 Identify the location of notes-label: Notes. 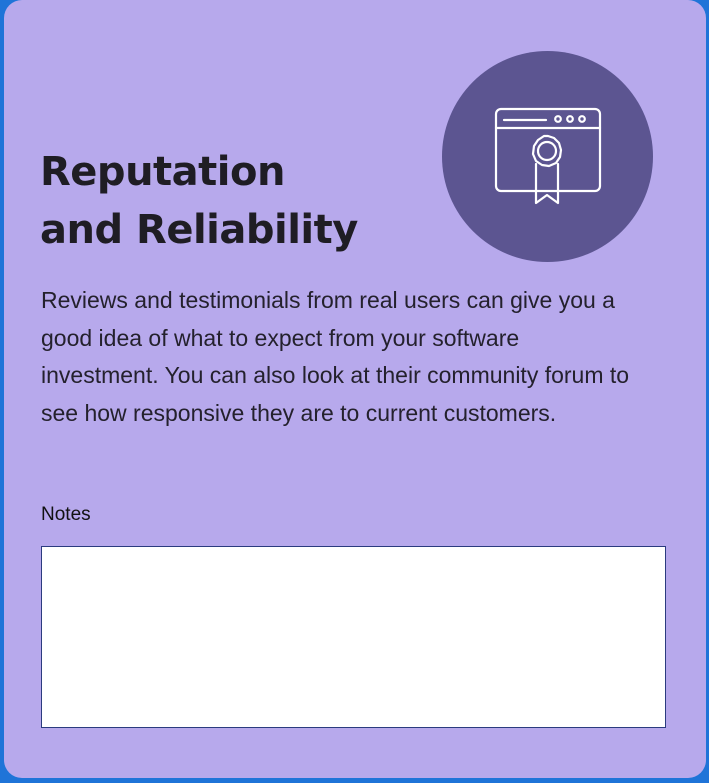
(66, 514).